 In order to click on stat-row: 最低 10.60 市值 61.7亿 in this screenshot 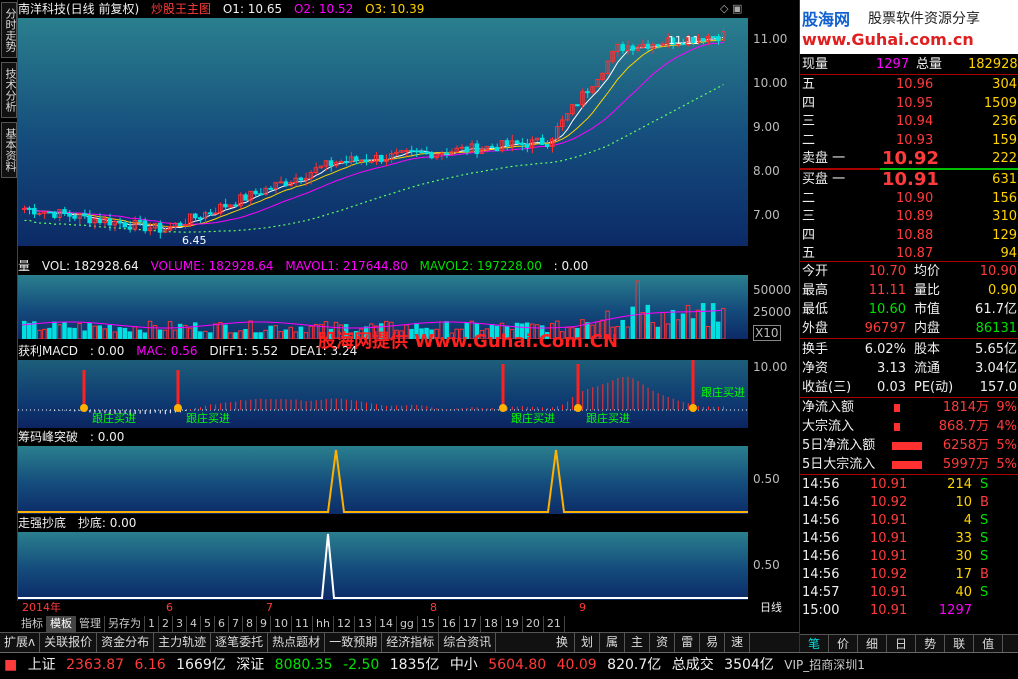, I will do `click(909, 310)`.